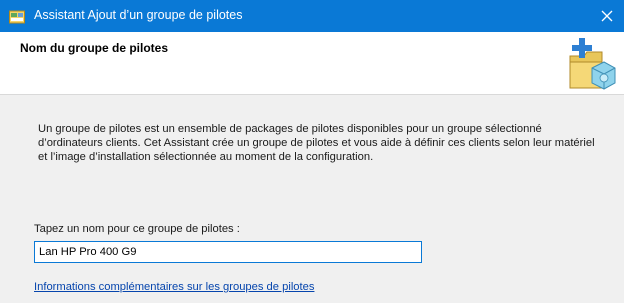 The image size is (624, 303). I want to click on group-name-label: Tapez un nom pour ce groupe de pilotes :, so click(137, 229).